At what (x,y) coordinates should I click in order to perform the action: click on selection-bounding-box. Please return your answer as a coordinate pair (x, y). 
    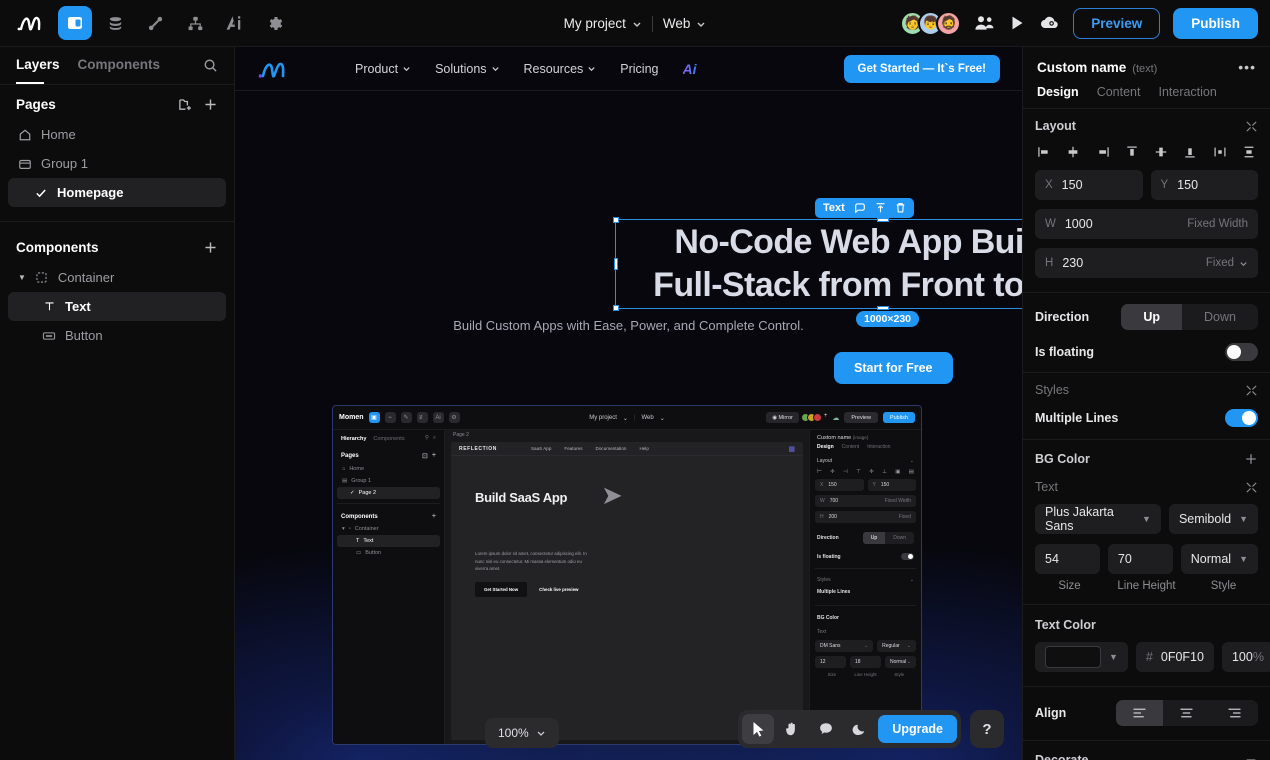
    Looking at the image, I should click on (817, 264).